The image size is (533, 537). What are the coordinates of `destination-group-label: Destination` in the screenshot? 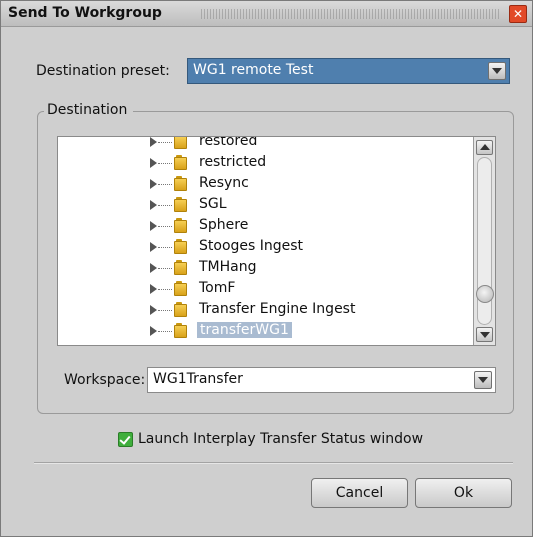 It's located at (89, 110).